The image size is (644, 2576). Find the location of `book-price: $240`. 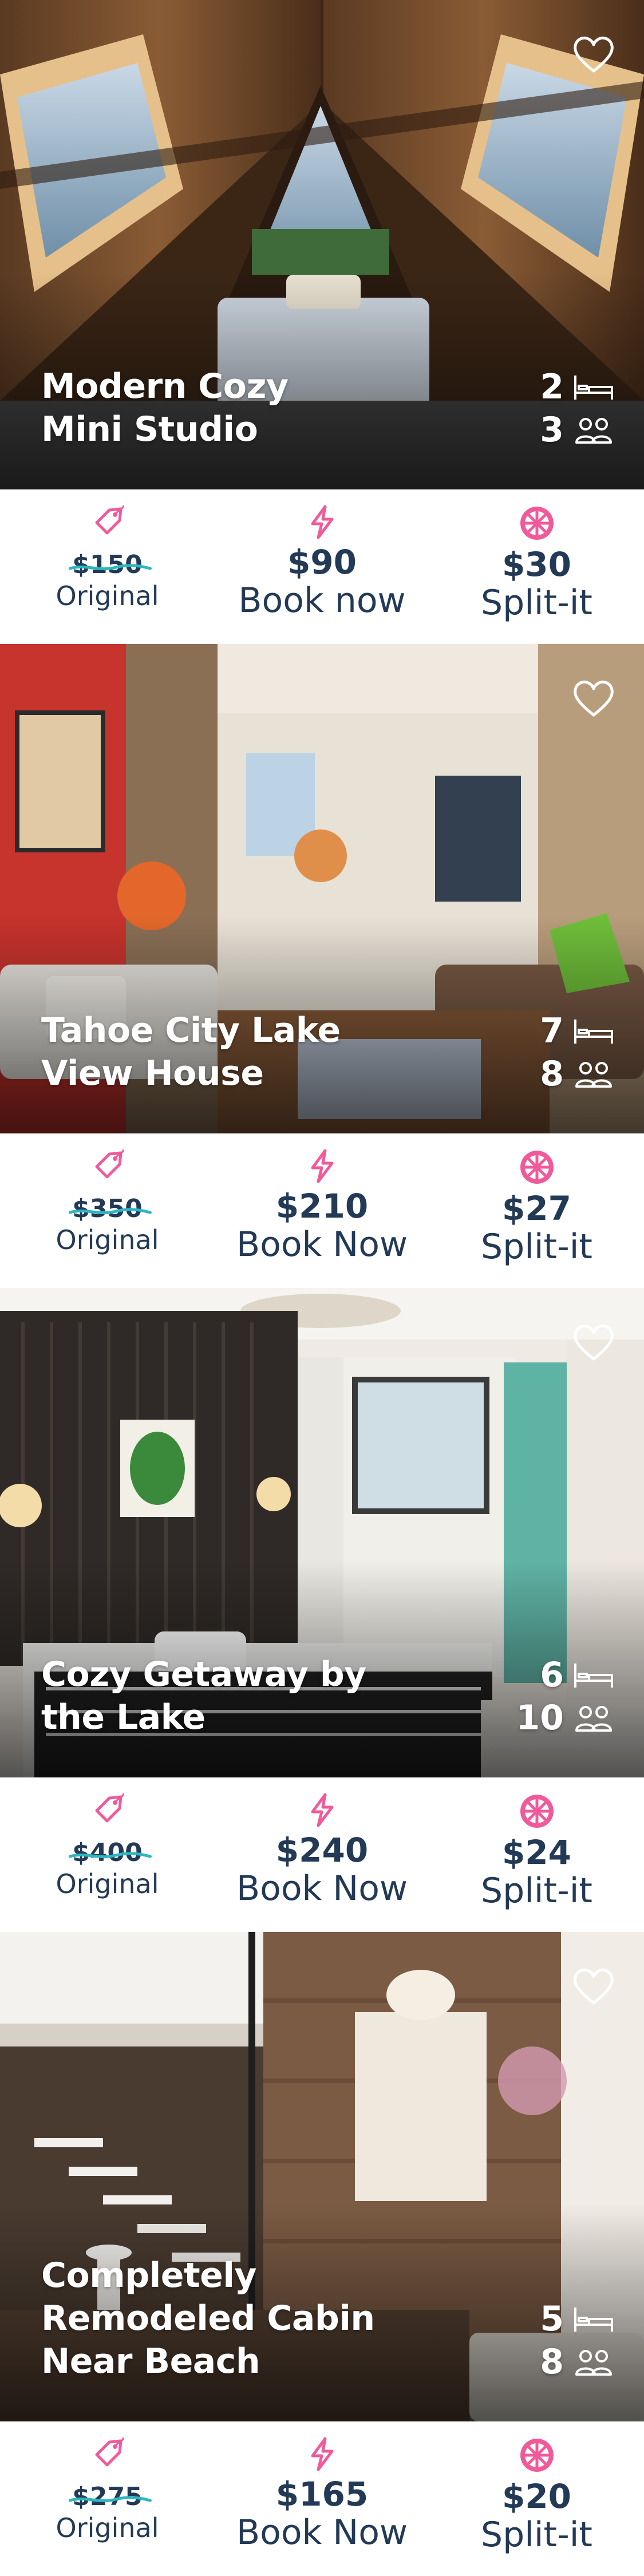

book-price: $240 is located at coordinates (322, 1850).